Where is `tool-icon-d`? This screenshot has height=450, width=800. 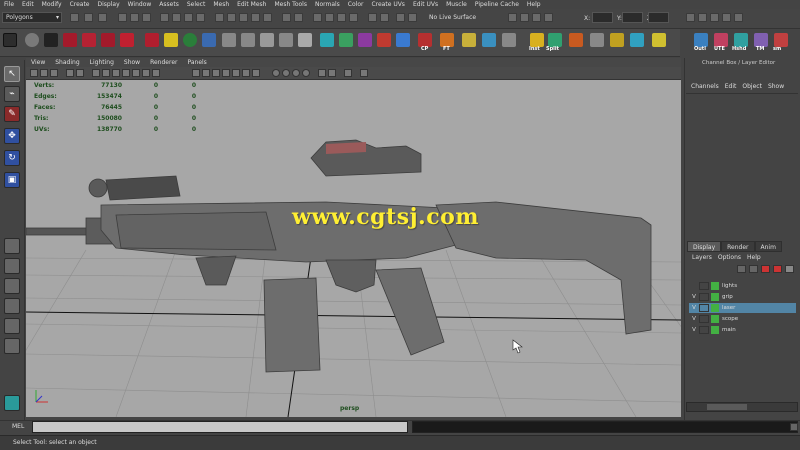 tool-icon-d is located at coordinates (597, 40).